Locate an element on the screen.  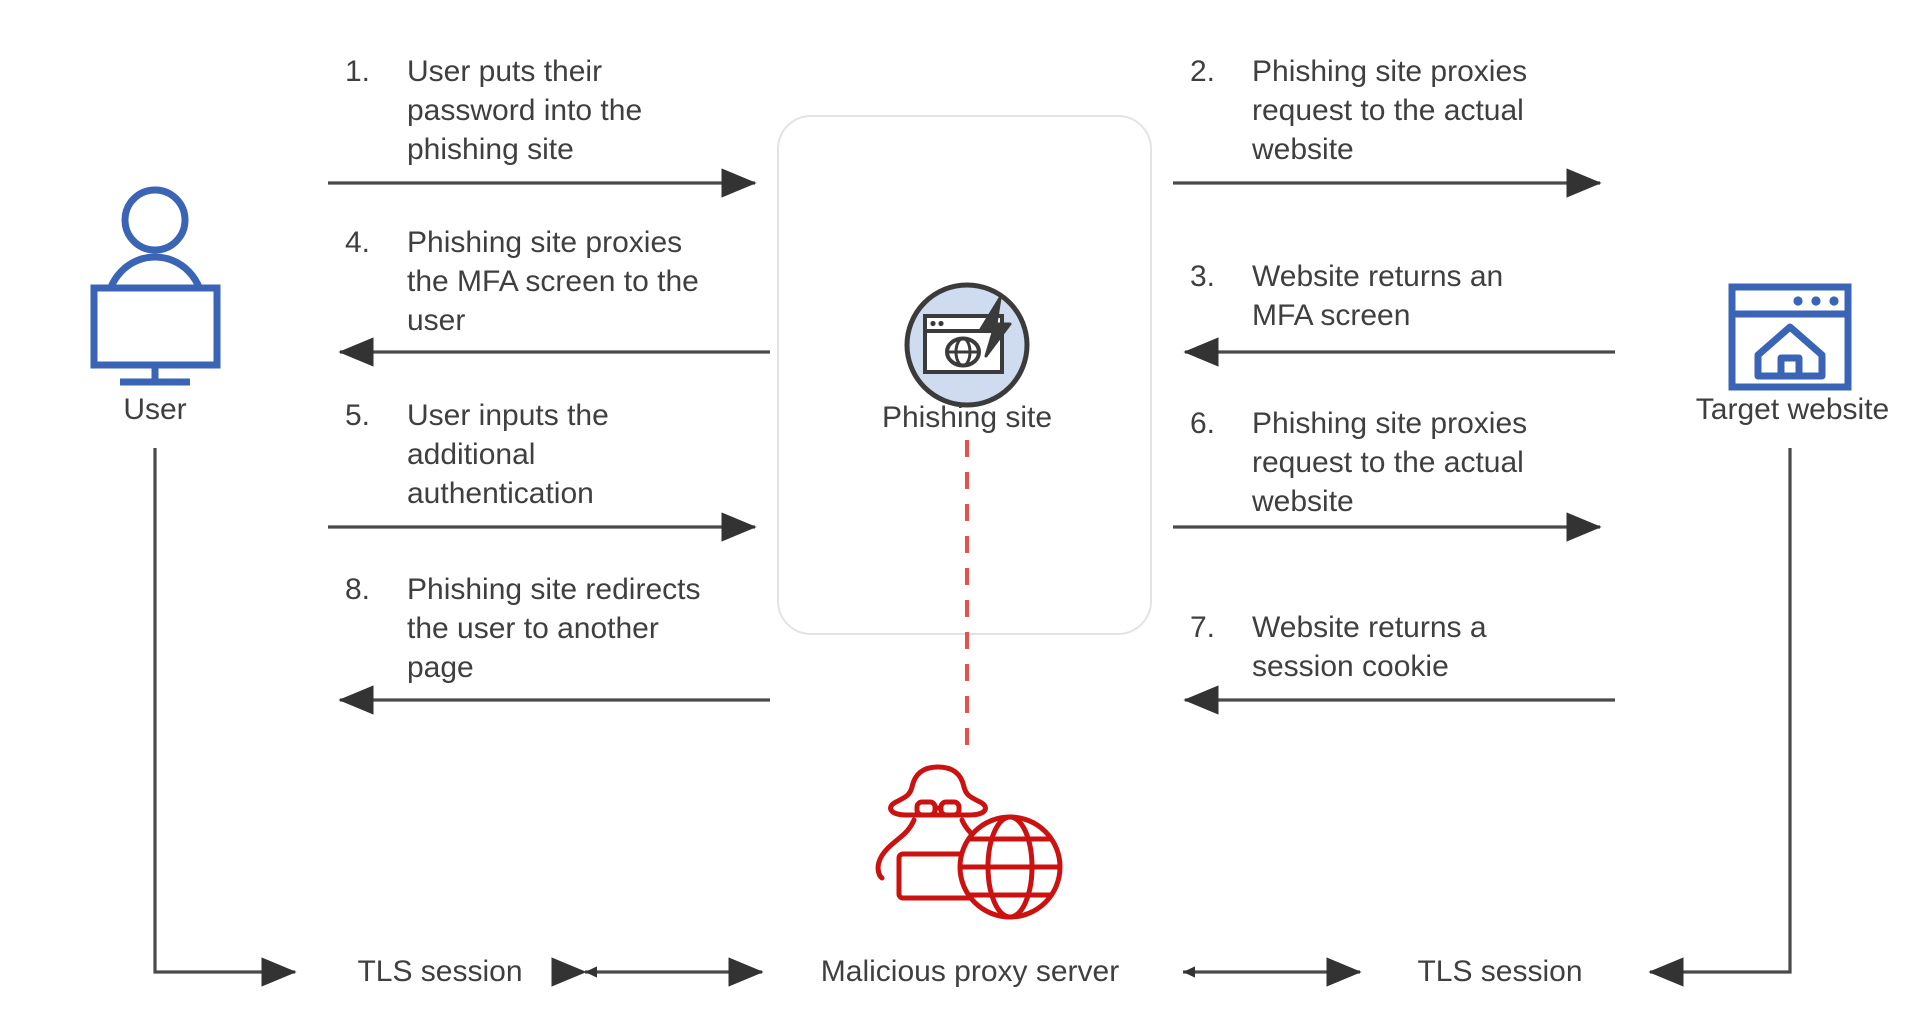
step-7-number: 7. is located at coordinates (1203, 627).